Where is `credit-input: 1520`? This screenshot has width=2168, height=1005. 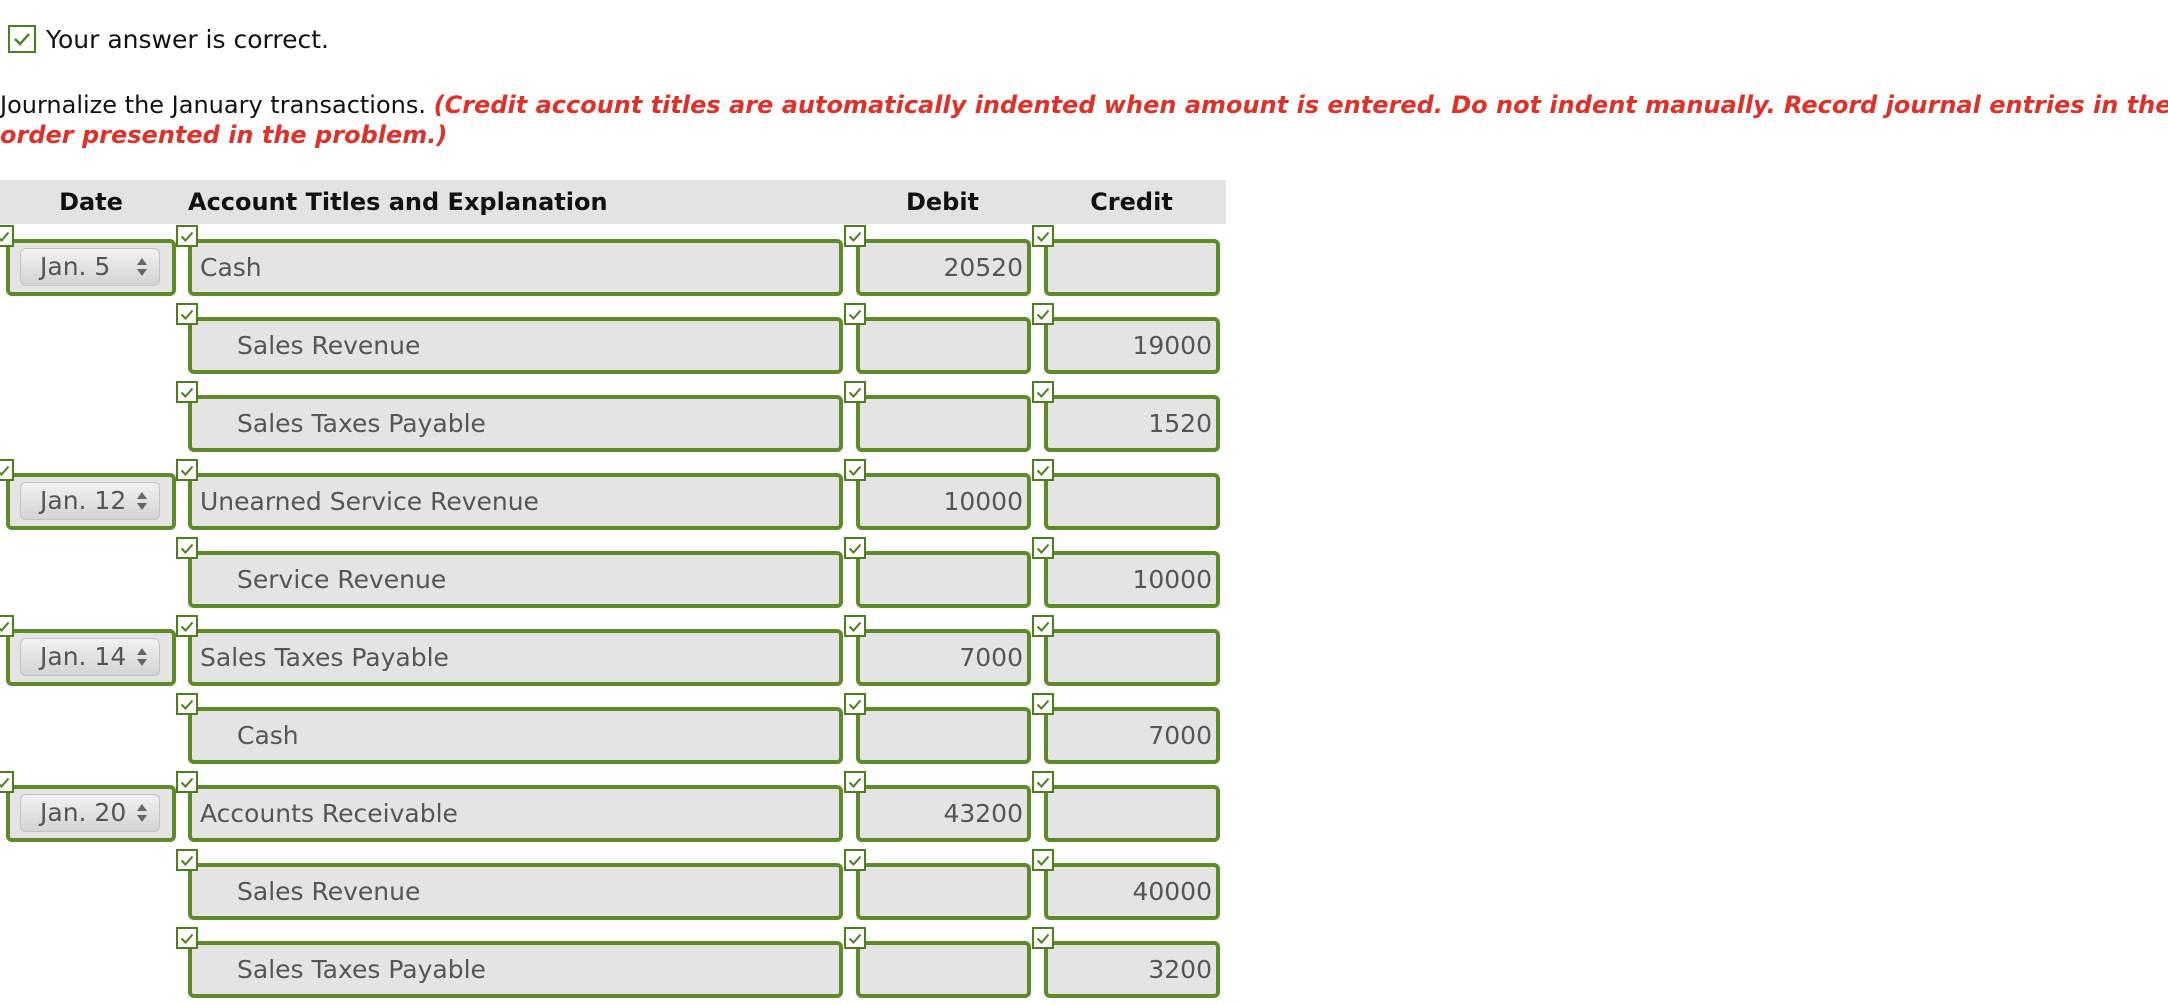
credit-input: 1520 is located at coordinates (1132, 423).